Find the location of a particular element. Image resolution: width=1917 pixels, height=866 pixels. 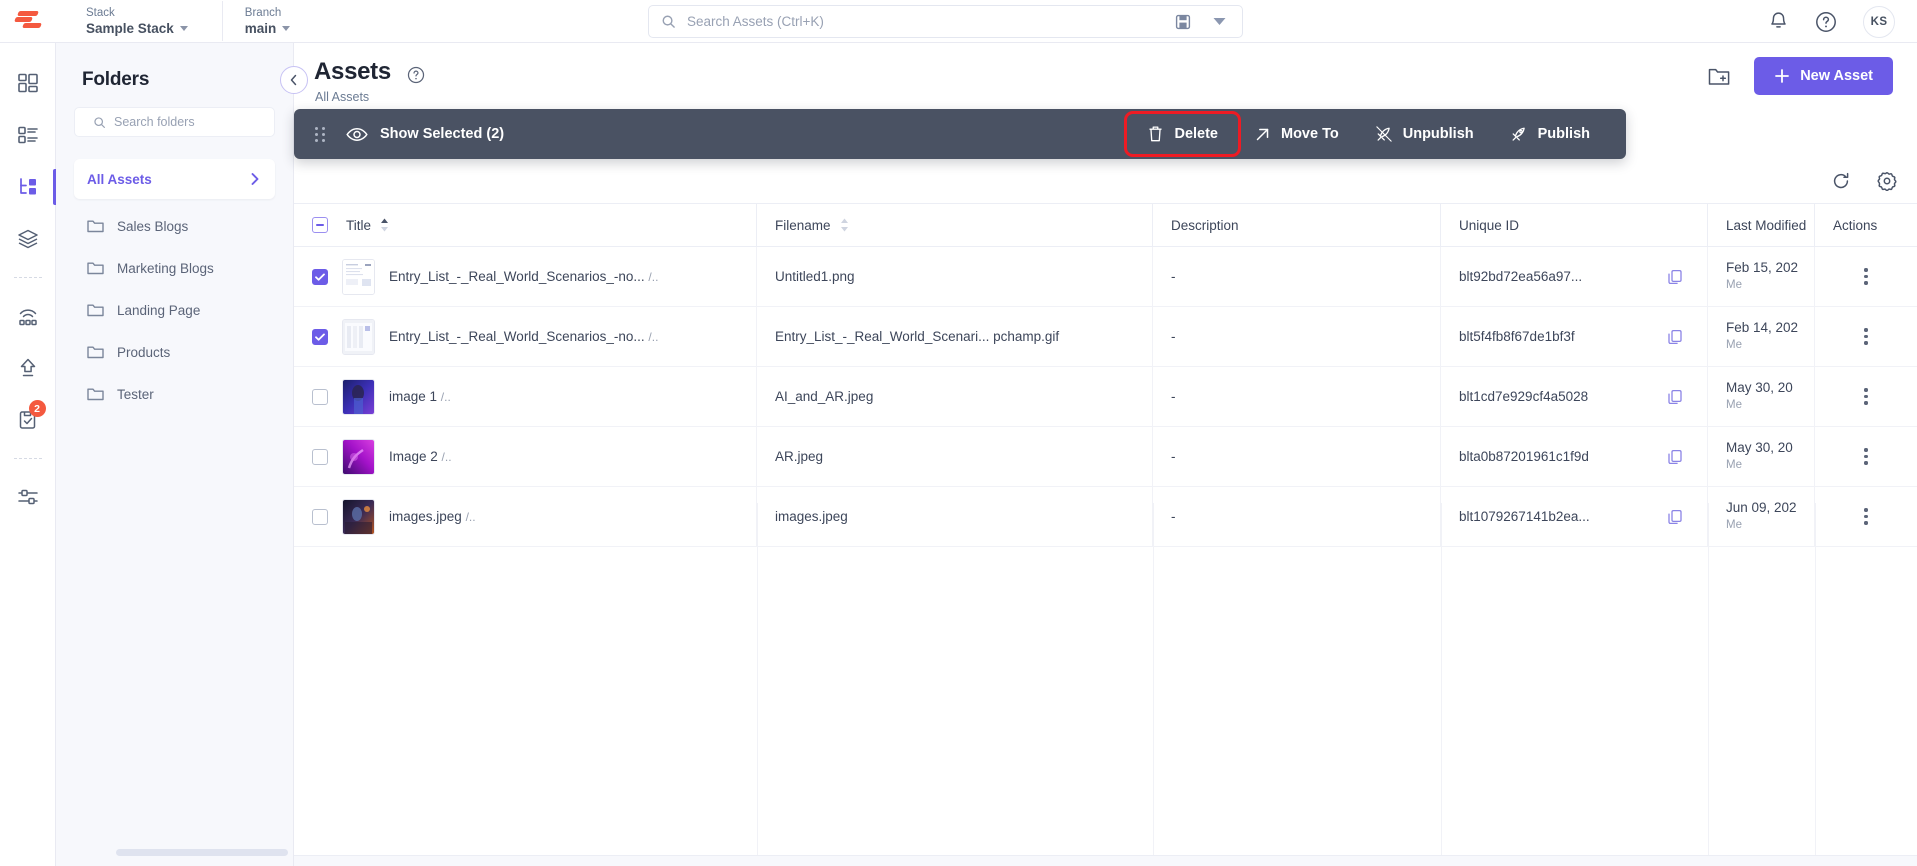

sort-icon is located at coordinates (844, 225).